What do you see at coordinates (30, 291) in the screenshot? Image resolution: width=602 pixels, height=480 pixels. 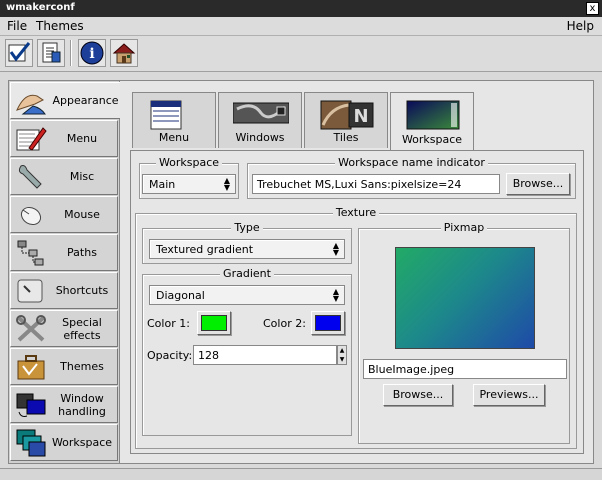 I see `shortcut-key-icon` at bounding box center [30, 291].